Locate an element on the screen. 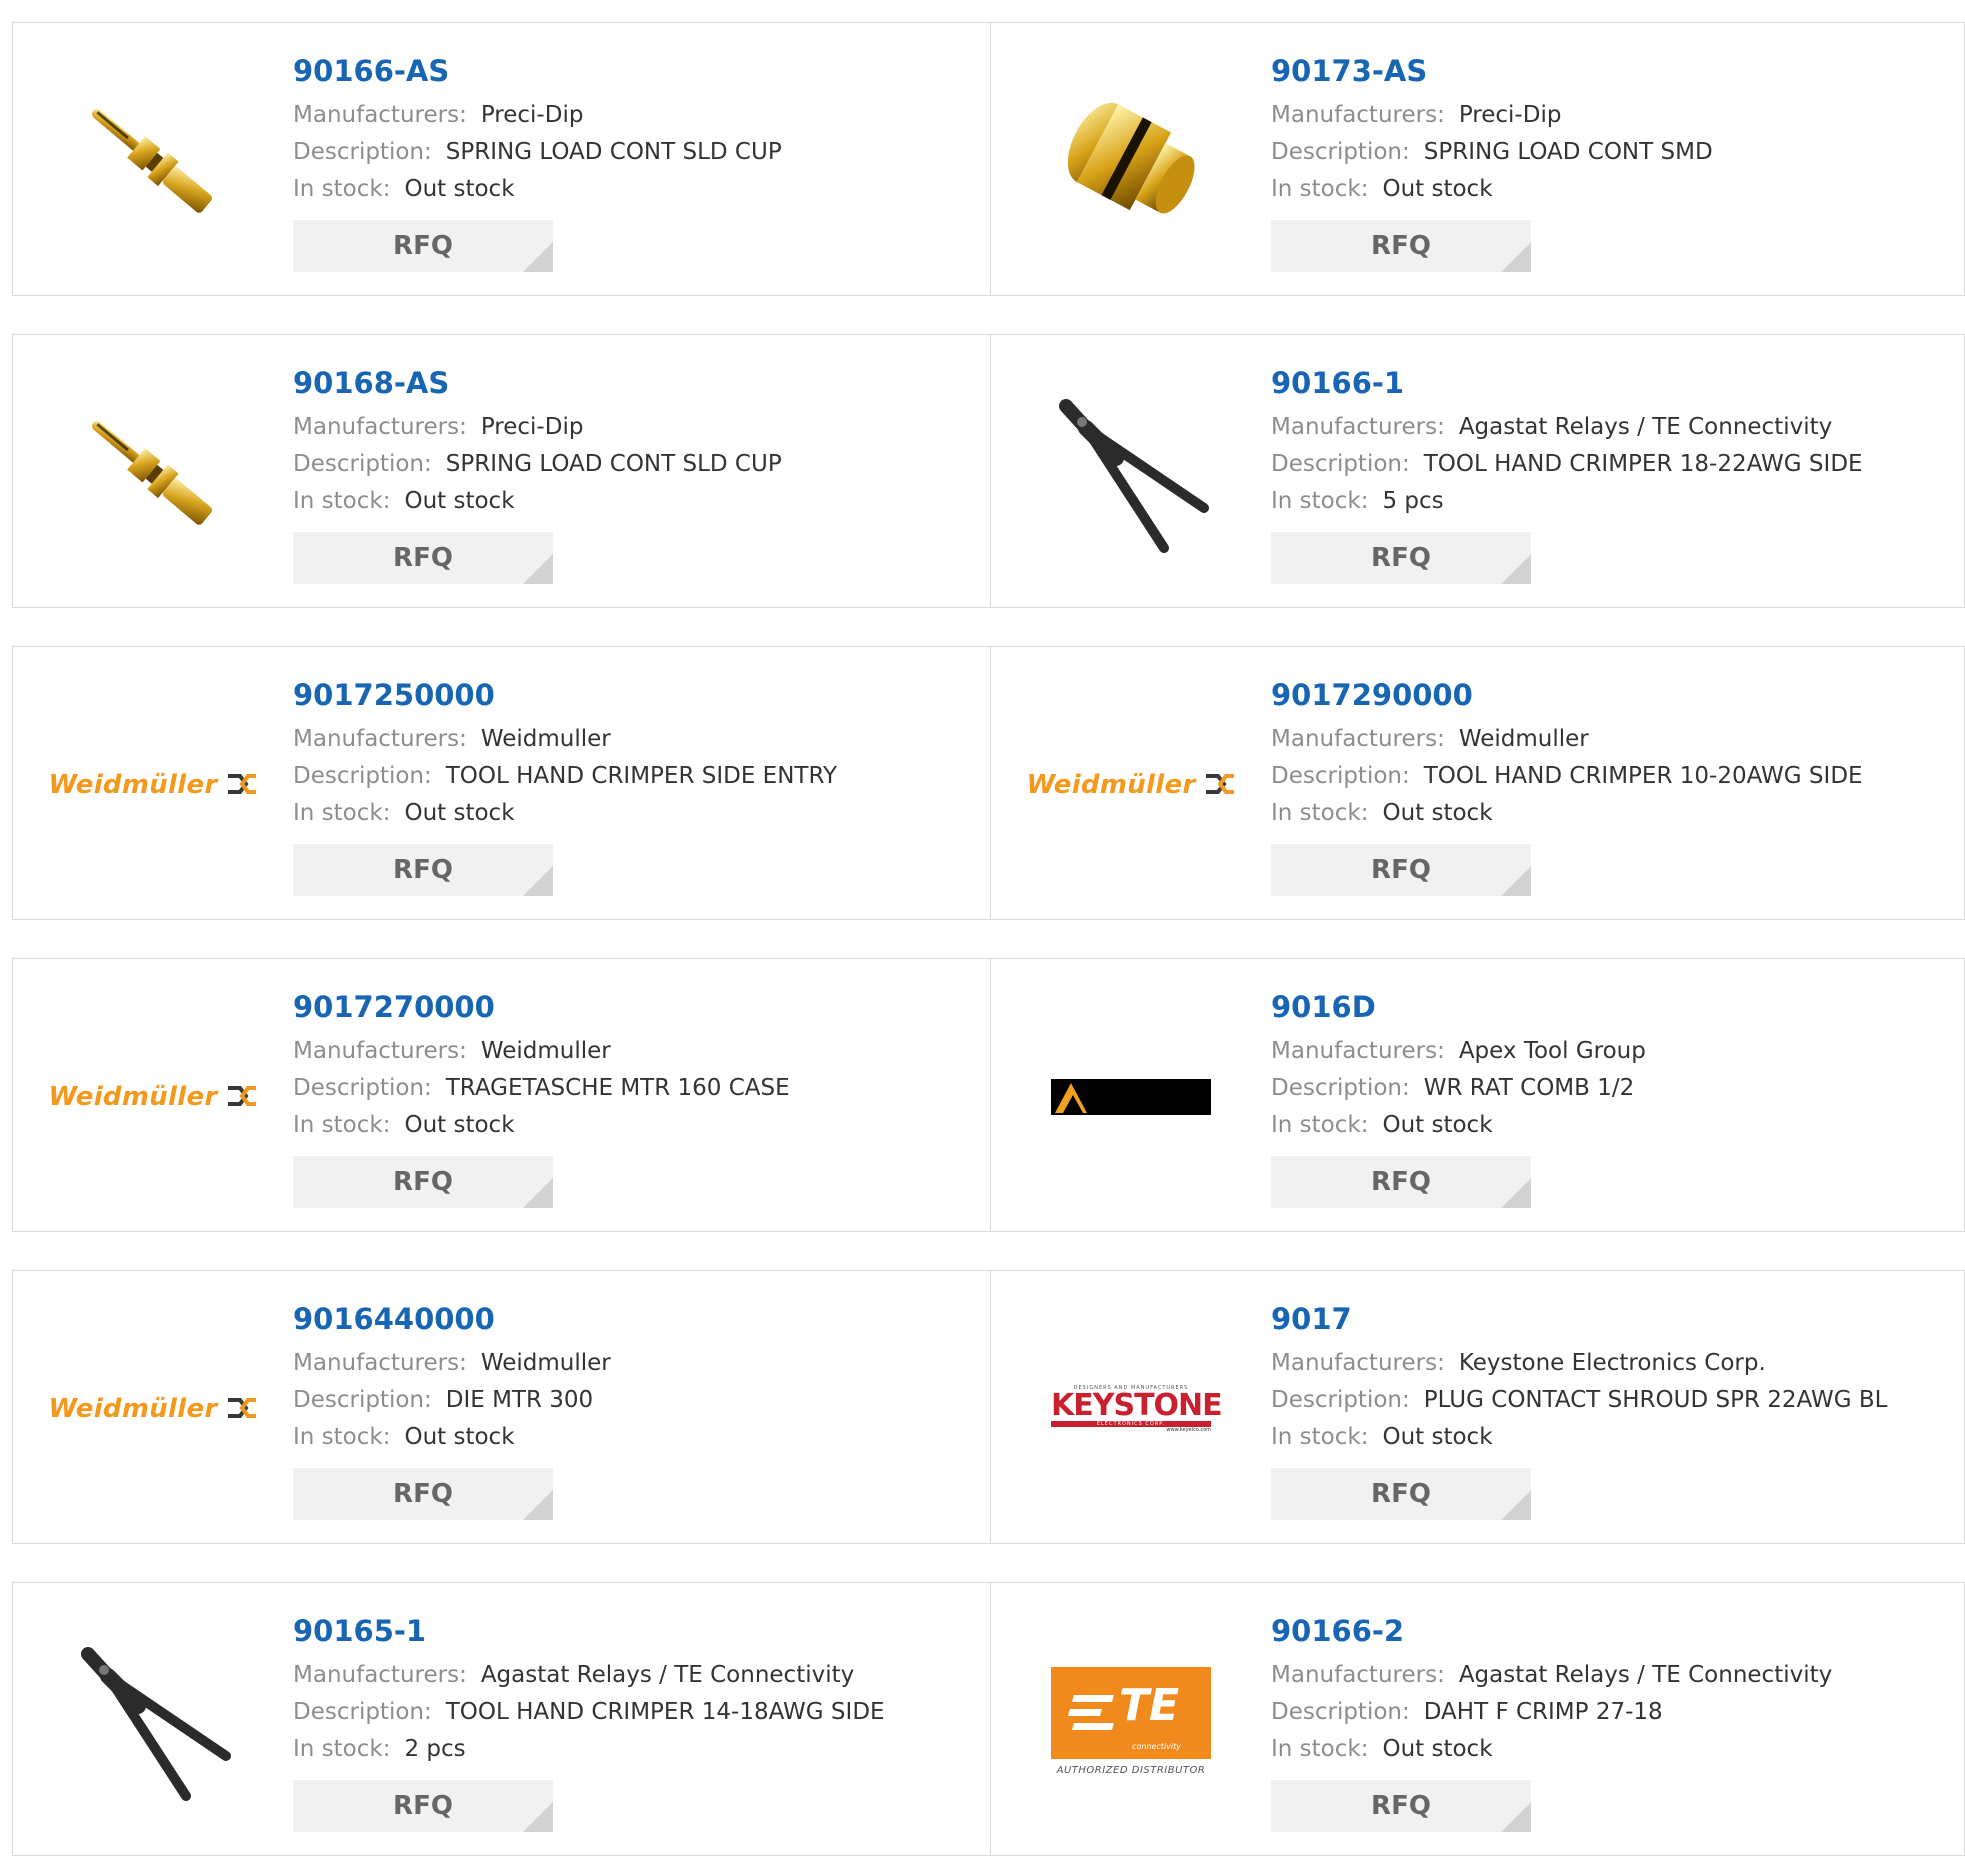  stock-line: In stock: 2 pcs is located at coordinates (637, 1749).